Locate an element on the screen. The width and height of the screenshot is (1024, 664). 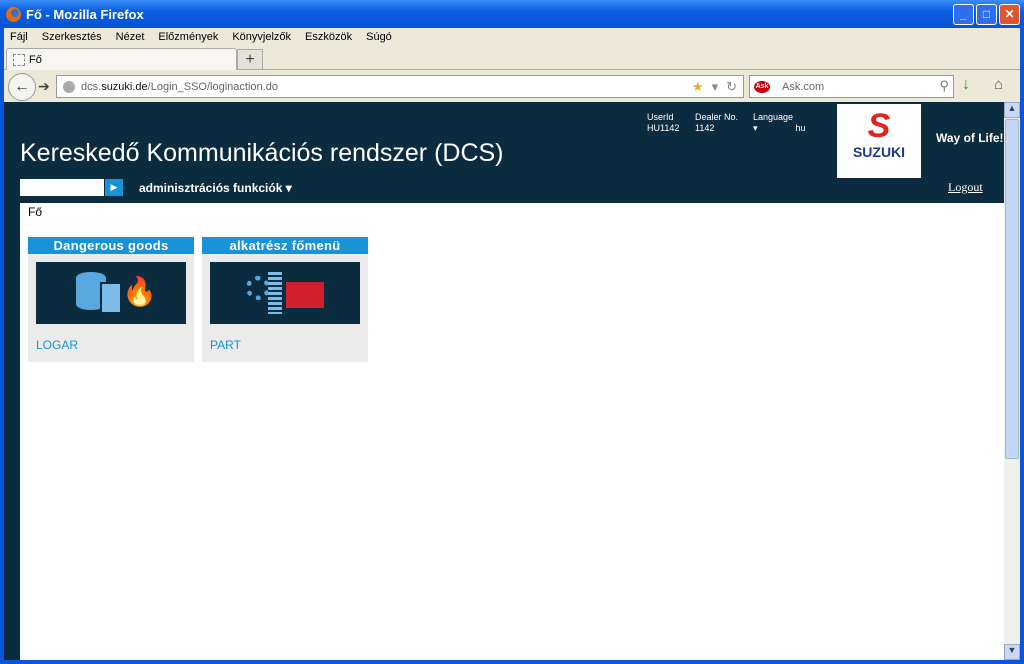
language-value: hu is located at coordinates (800, 128).